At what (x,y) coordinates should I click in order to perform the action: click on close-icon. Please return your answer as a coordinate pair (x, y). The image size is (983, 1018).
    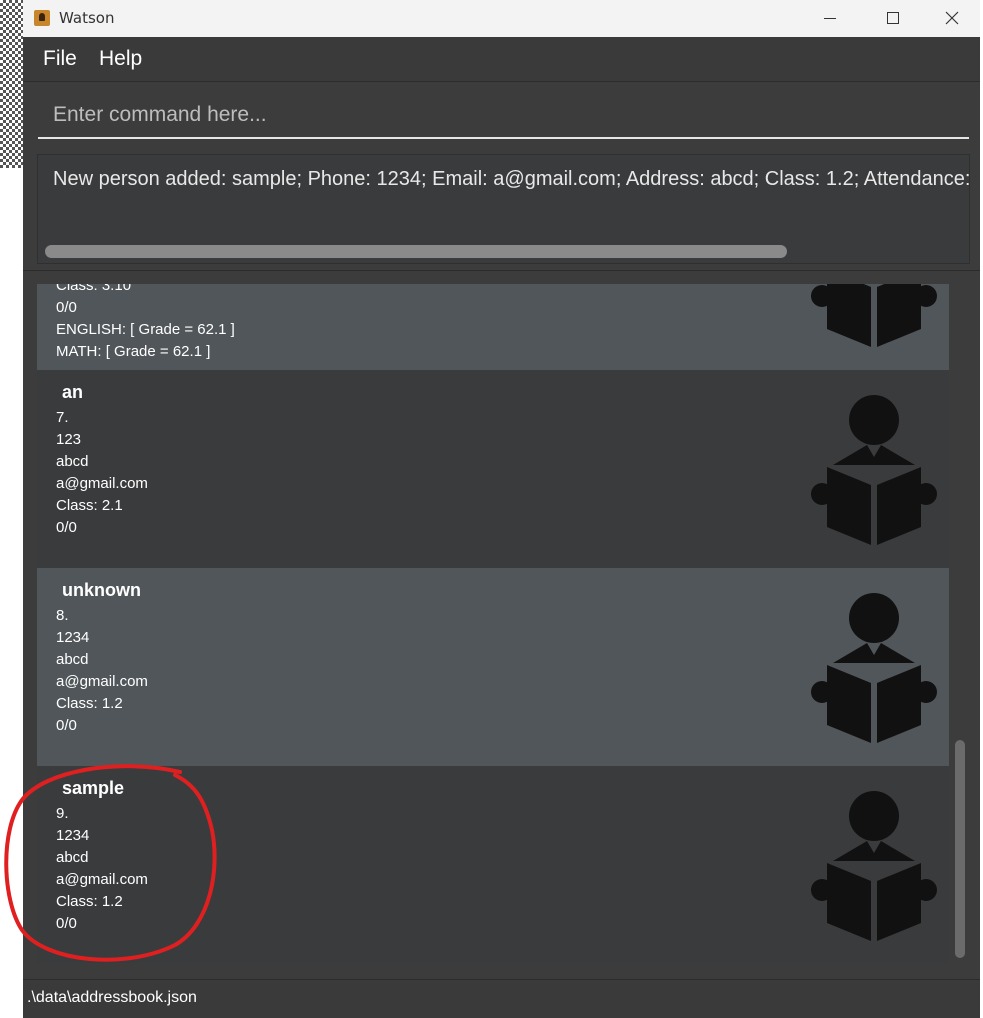
    Looking at the image, I should click on (952, 18).